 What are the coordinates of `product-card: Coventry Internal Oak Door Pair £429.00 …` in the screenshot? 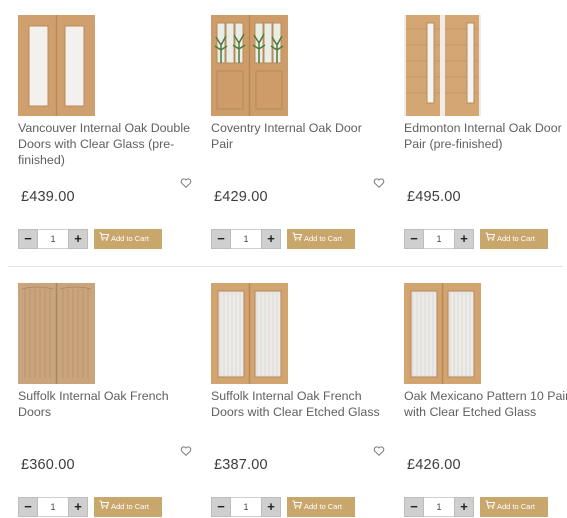 It's located at (298, 125).